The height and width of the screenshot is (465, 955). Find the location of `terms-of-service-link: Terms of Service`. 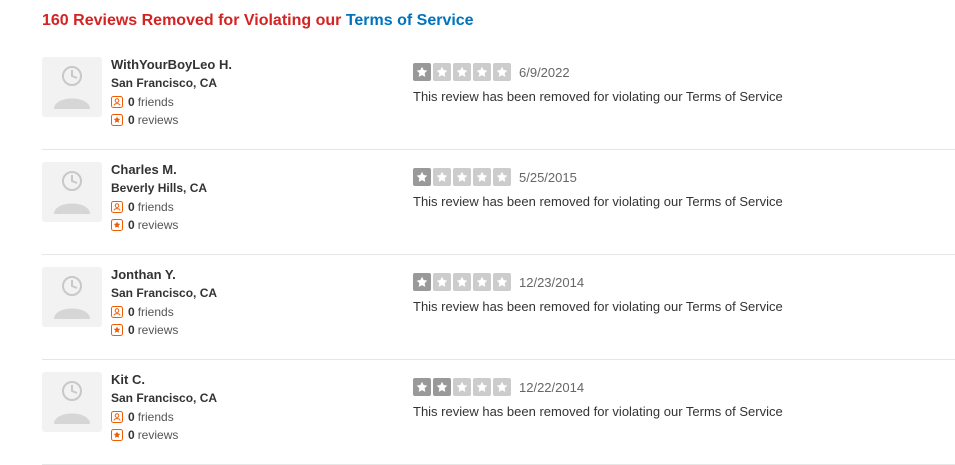

terms-of-service-link: Terms of Service is located at coordinates (410, 20).